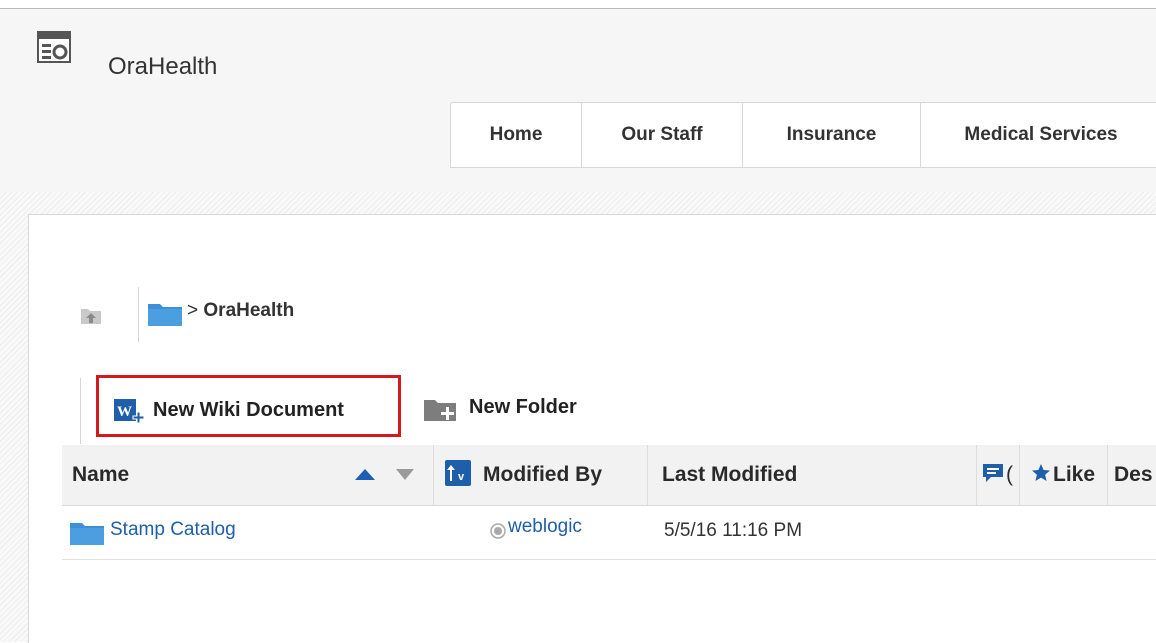  What do you see at coordinates (173, 530) in the screenshot?
I see `item-name-link: Stamp Catalog` at bounding box center [173, 530].